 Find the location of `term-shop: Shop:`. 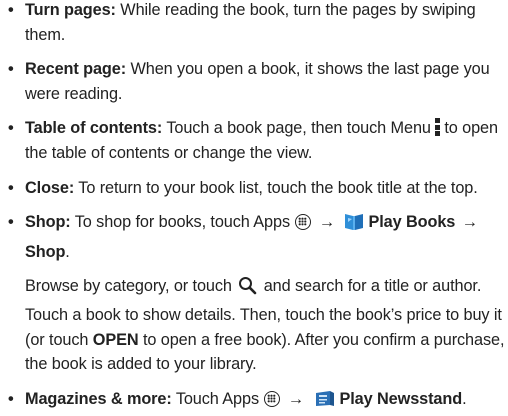

term-shop: Shop: is located at coordinates (48, 222).